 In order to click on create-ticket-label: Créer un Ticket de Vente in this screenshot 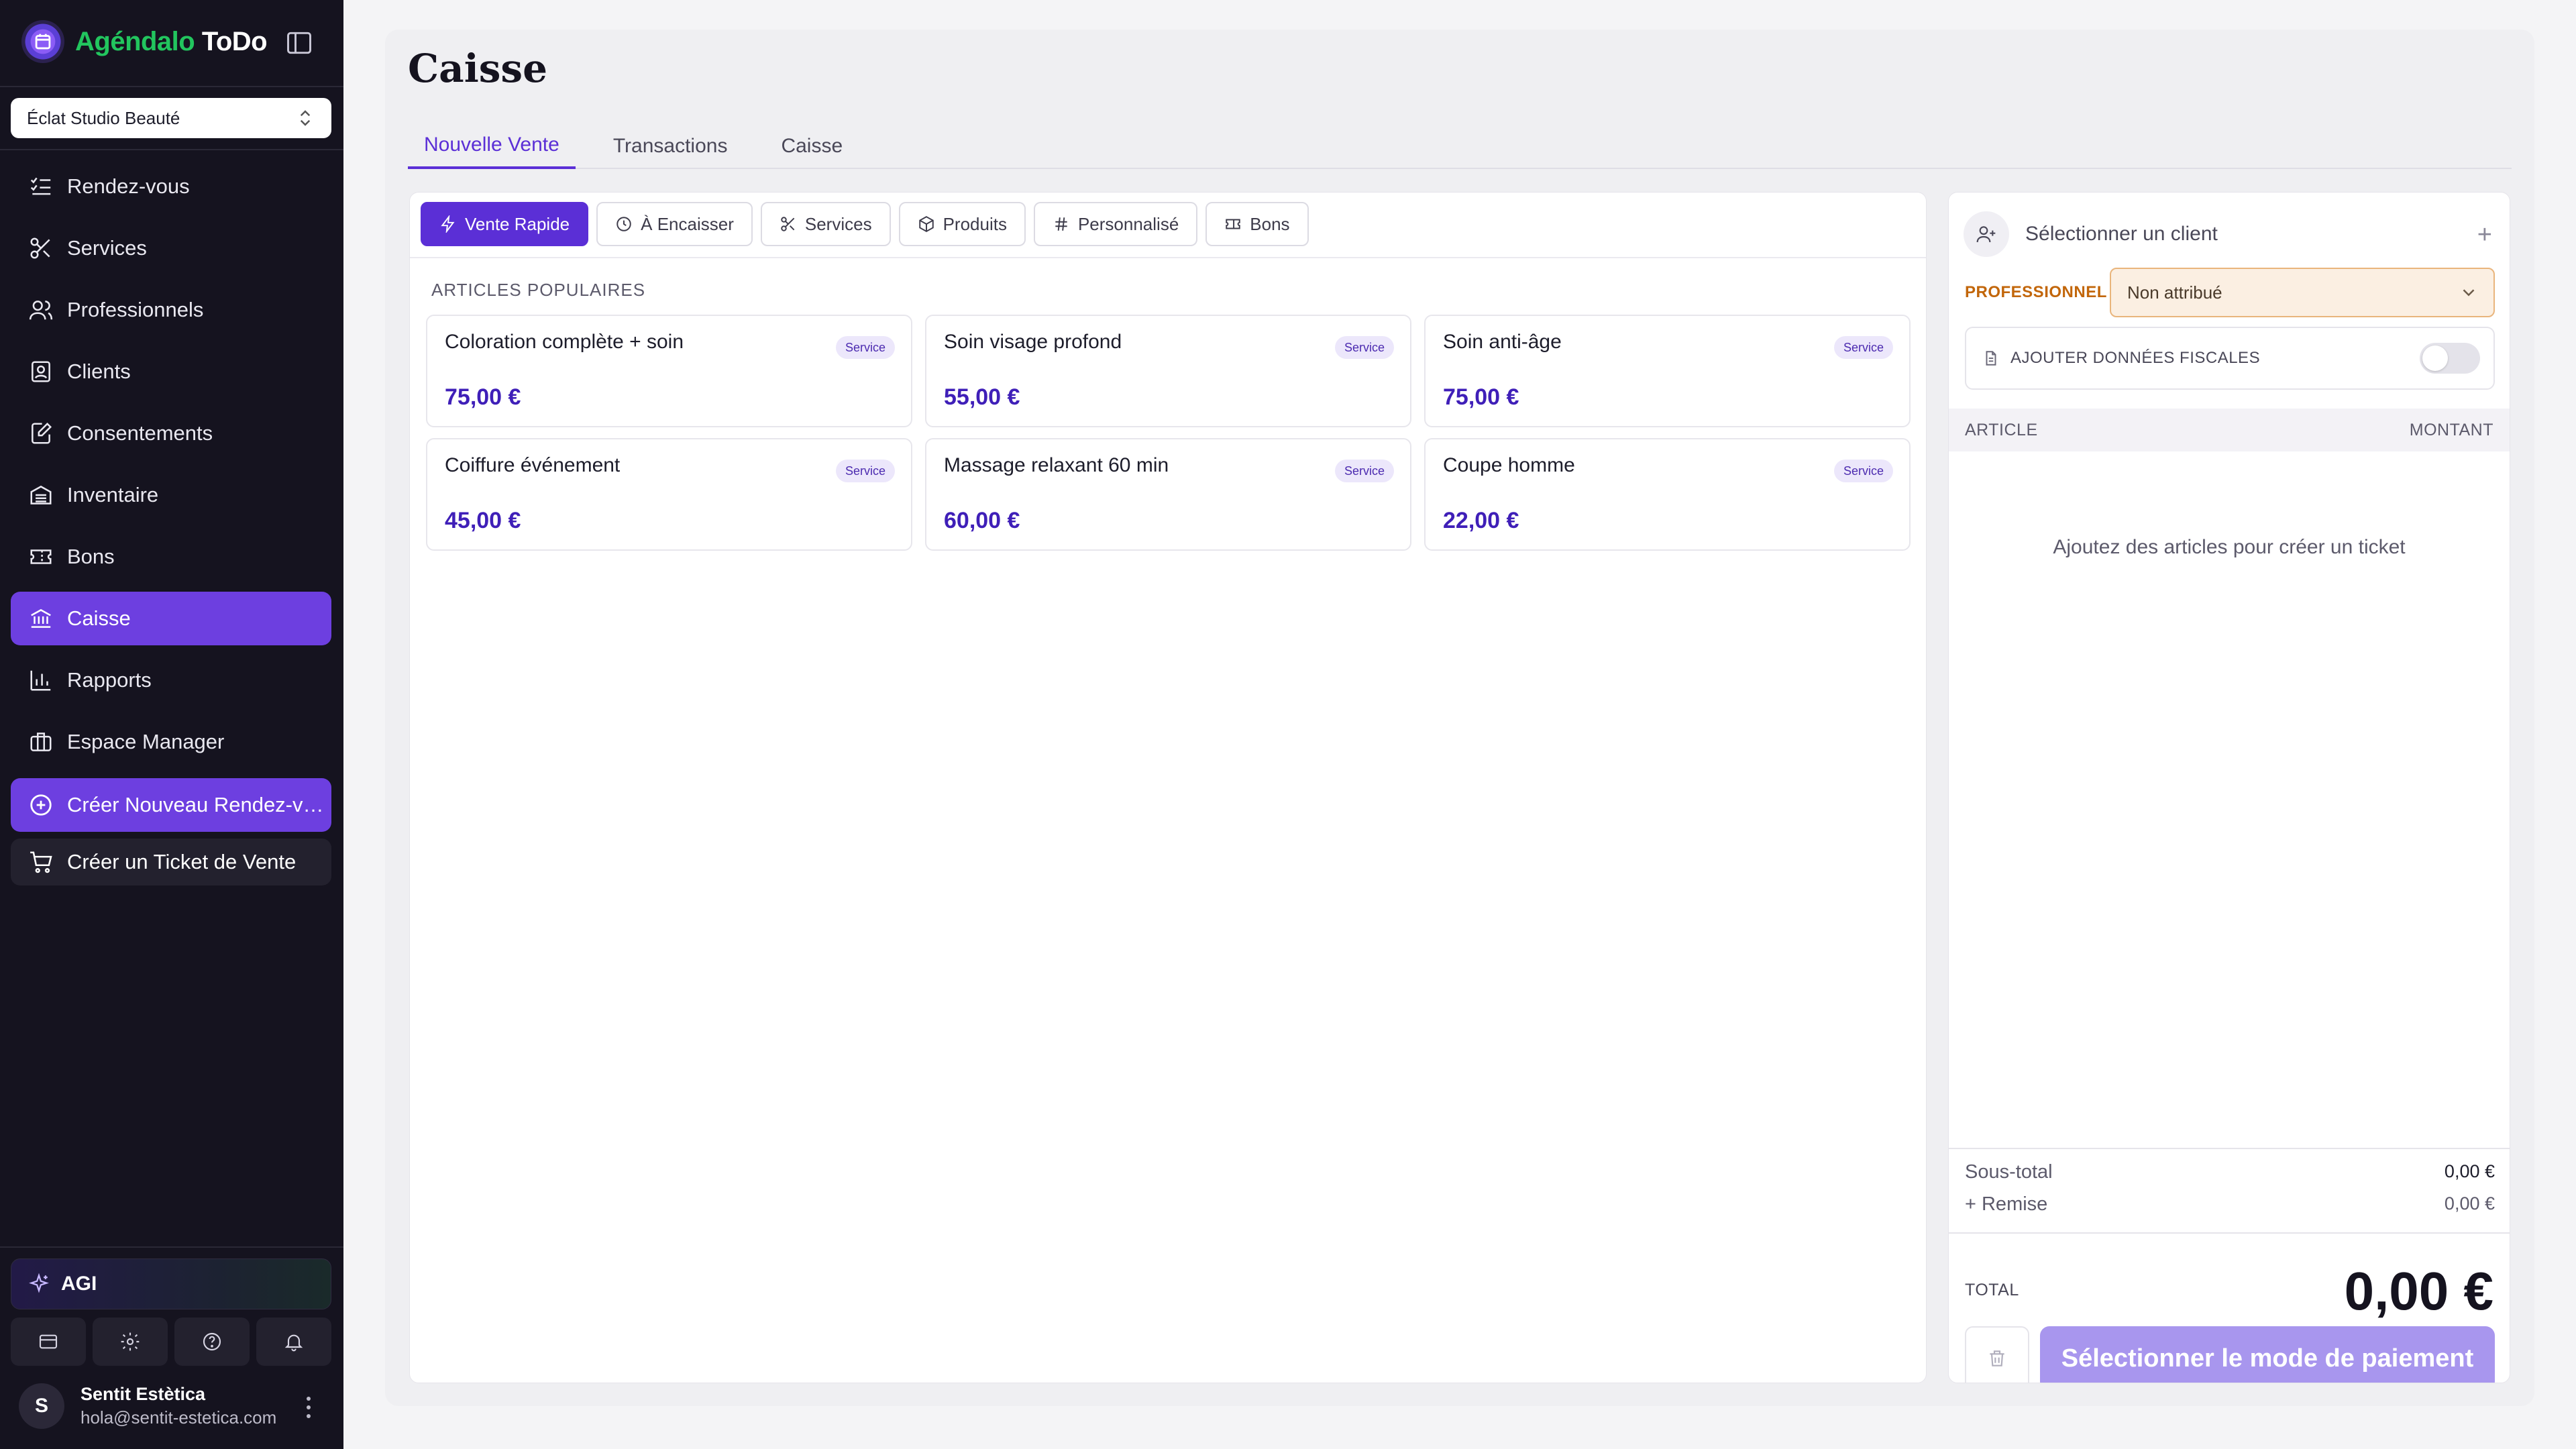, I will do `click(182, 861)`.